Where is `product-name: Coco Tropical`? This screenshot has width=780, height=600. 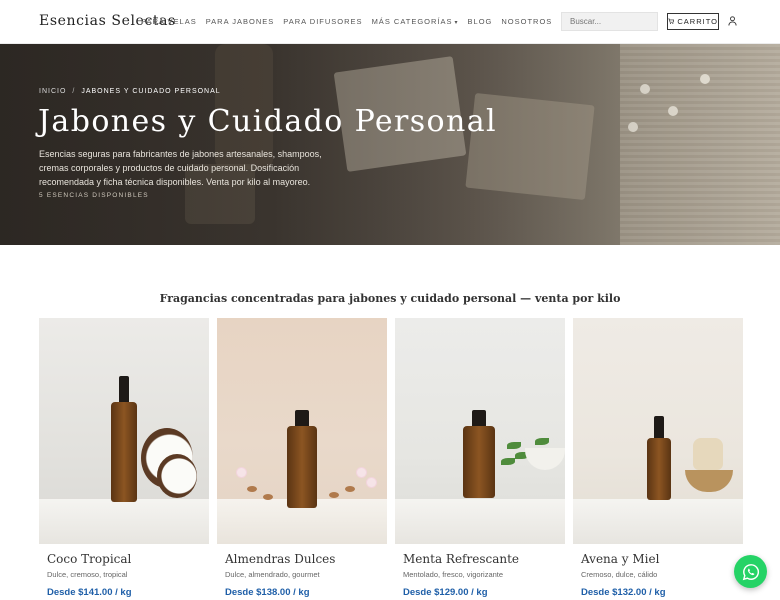
product-name: Coco Tropical is located at coordinates (89, 559).